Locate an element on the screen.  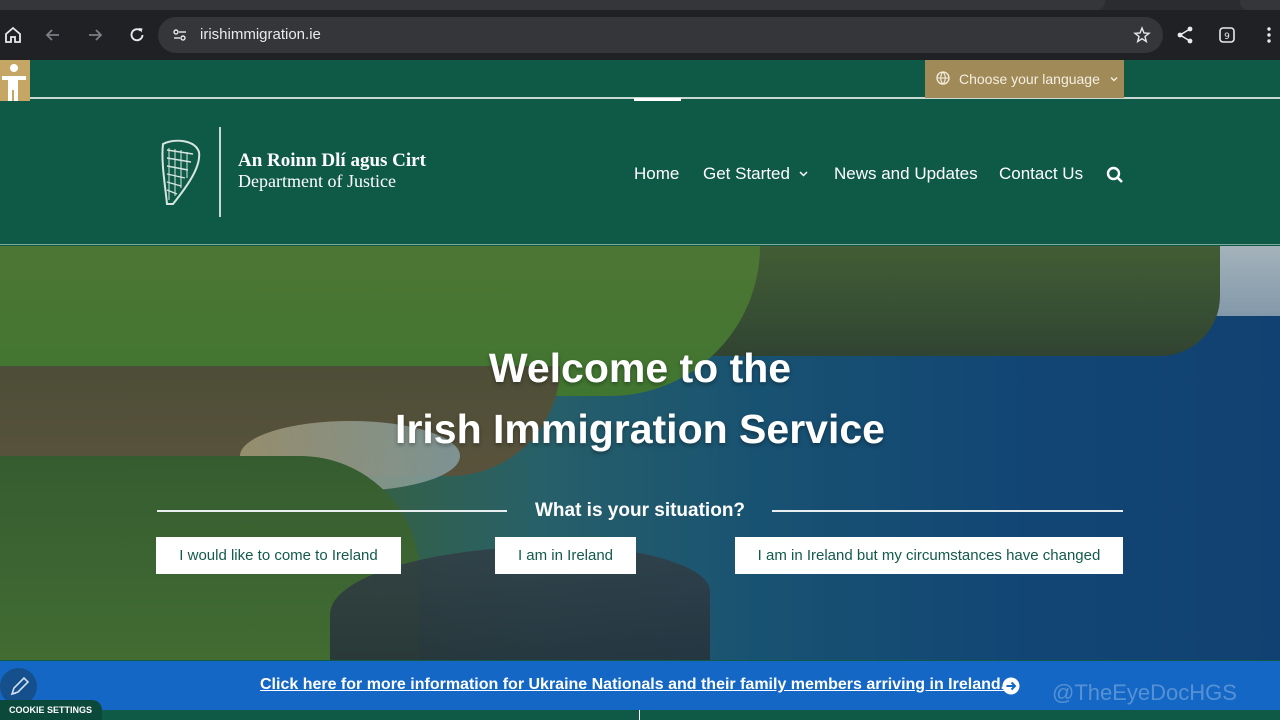
footer-strip is located at coordinates (640, 715).